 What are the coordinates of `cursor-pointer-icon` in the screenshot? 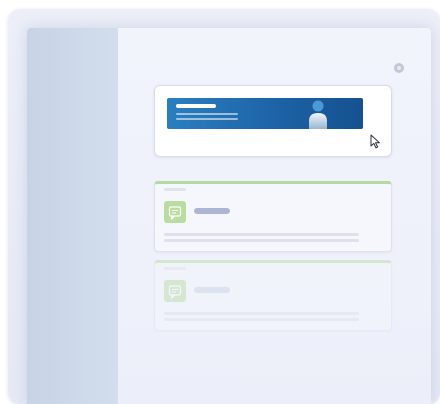 It's located at (375, 141).